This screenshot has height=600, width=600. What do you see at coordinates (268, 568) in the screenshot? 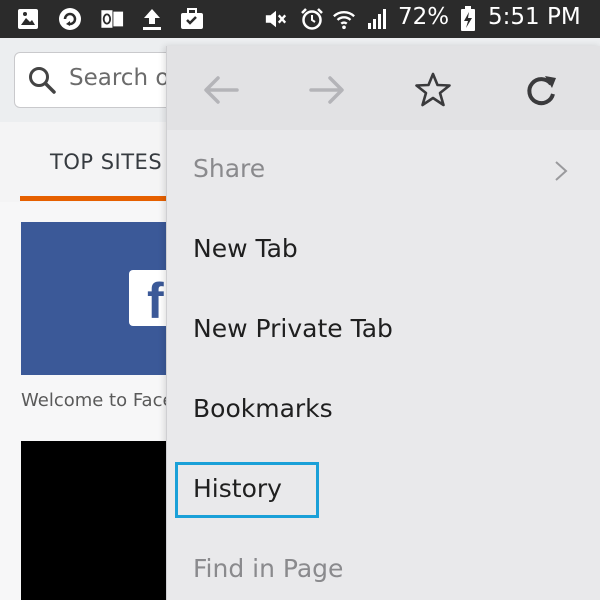
I see `menu-item-find-in-page: Find in Page` at bounding box center [268, 568].